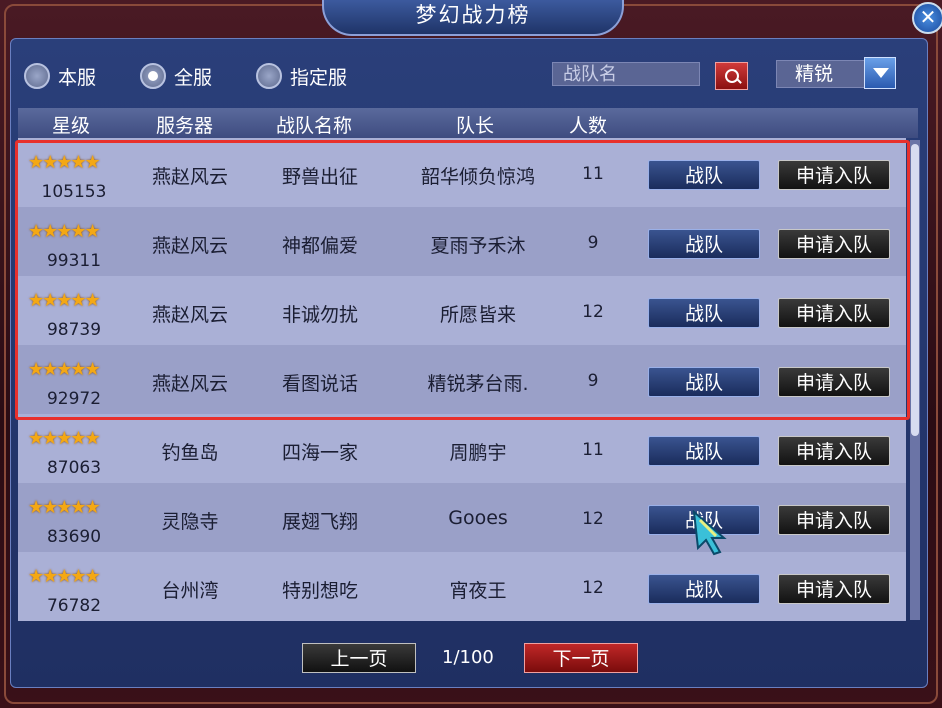 The image size is (942, 708). Describe the element at coordinates (314, 126) in the screenshot. I see `header-team: 战队名称` at that location.